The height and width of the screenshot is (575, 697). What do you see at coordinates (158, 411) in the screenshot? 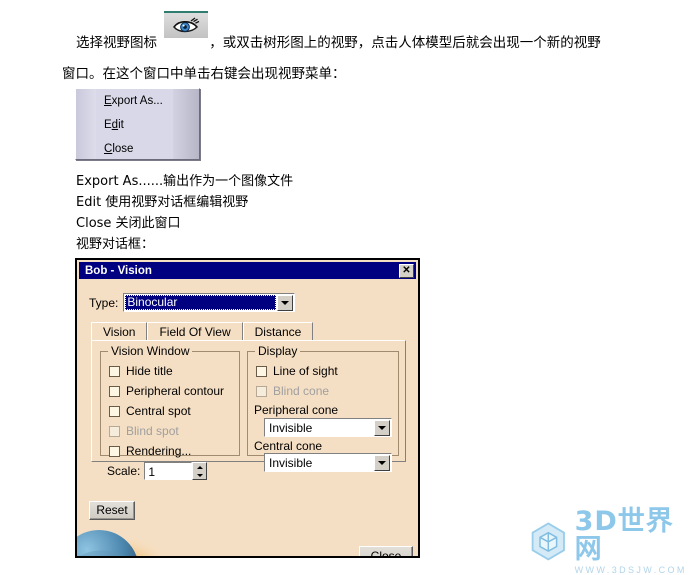
I see `checkbox-label: Central spot` at bounding box center [158, 411].